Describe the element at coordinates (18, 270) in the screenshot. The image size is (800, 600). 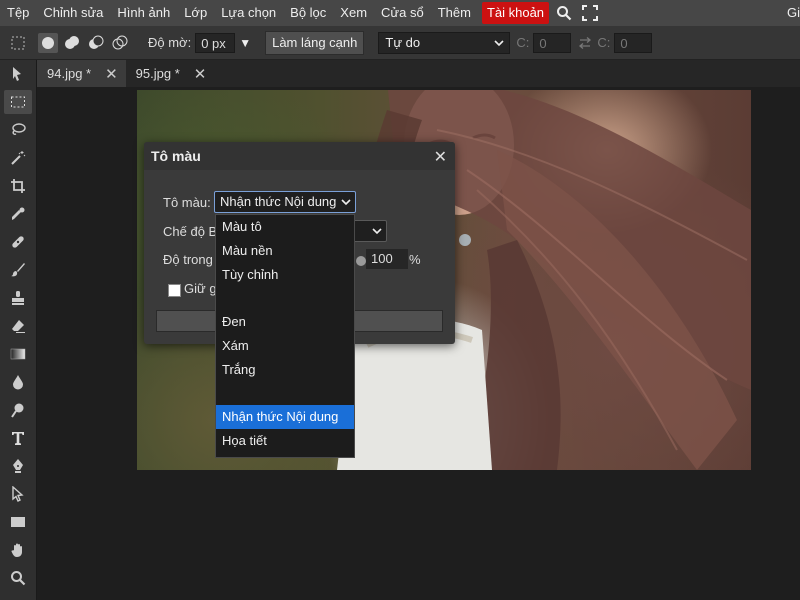
I see `brush-icon` at that location.